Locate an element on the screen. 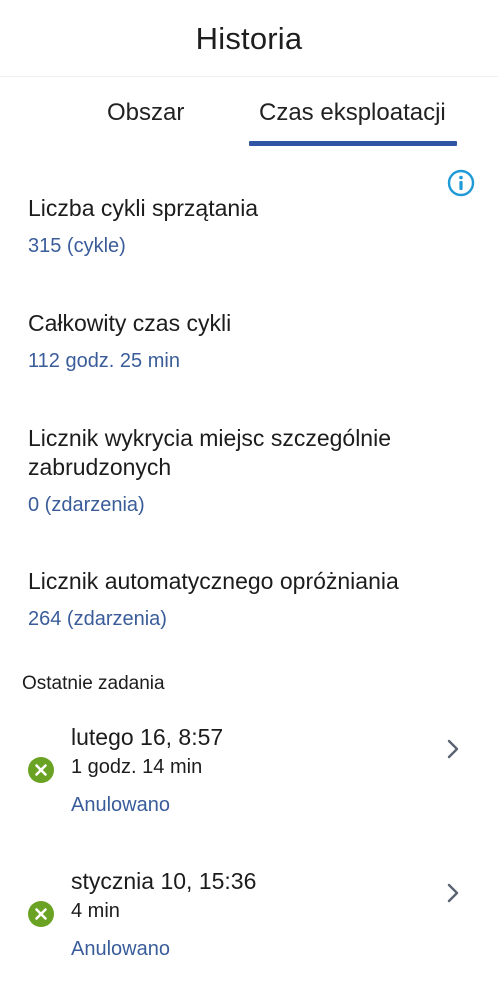 The image size is (498, 999). task-row: lutego 16, 8:57 1 godz. 14 min Anulowano is located at coordinates (249, 782).